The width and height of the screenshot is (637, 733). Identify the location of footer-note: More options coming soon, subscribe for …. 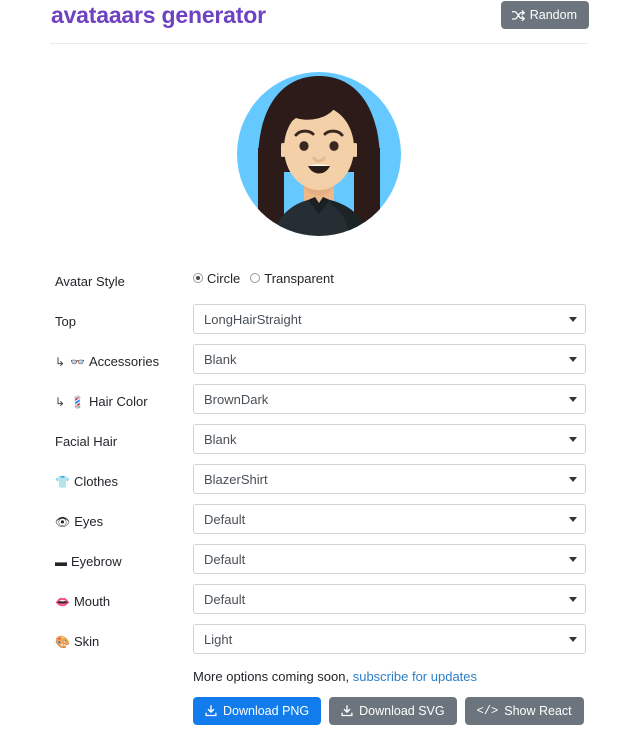
(335, 677).